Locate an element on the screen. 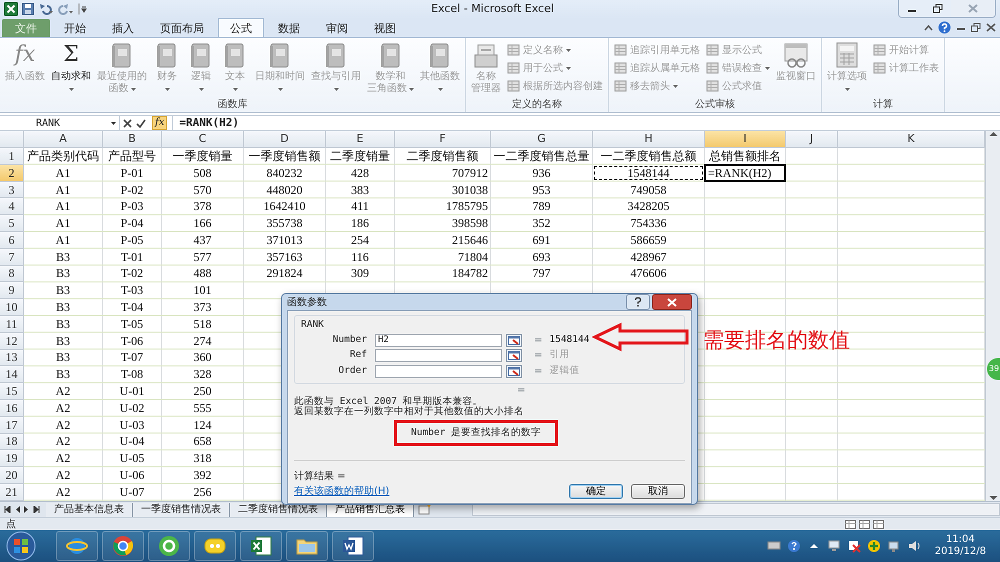 Image resolution: width=1000 pixels, height=562 pixels. ribbon-tab: 审阅 is located at coordinates (337, 28).